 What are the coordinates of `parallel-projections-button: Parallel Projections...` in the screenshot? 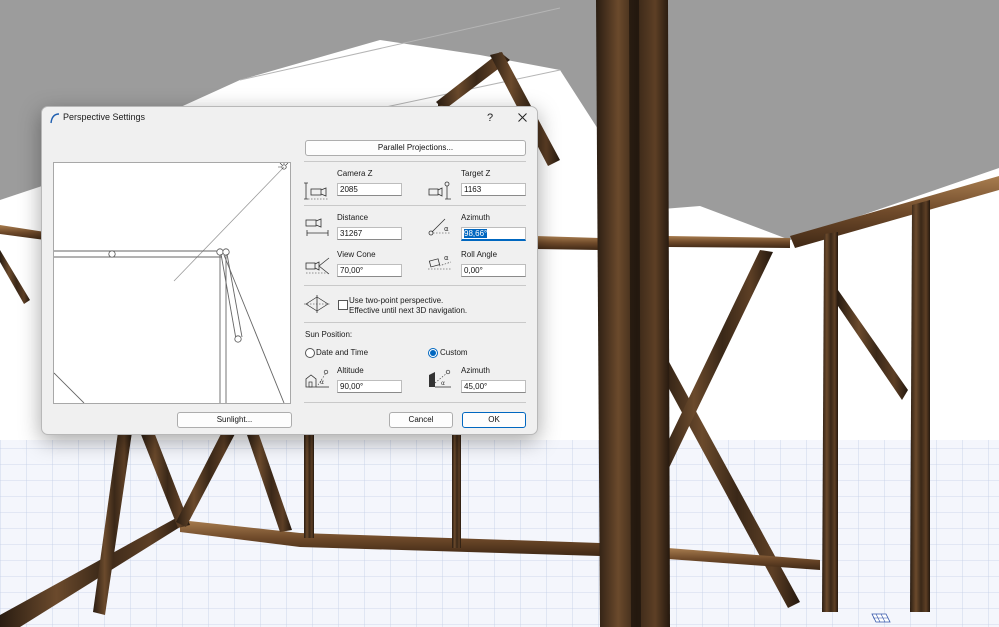 It's located at (415, 148).